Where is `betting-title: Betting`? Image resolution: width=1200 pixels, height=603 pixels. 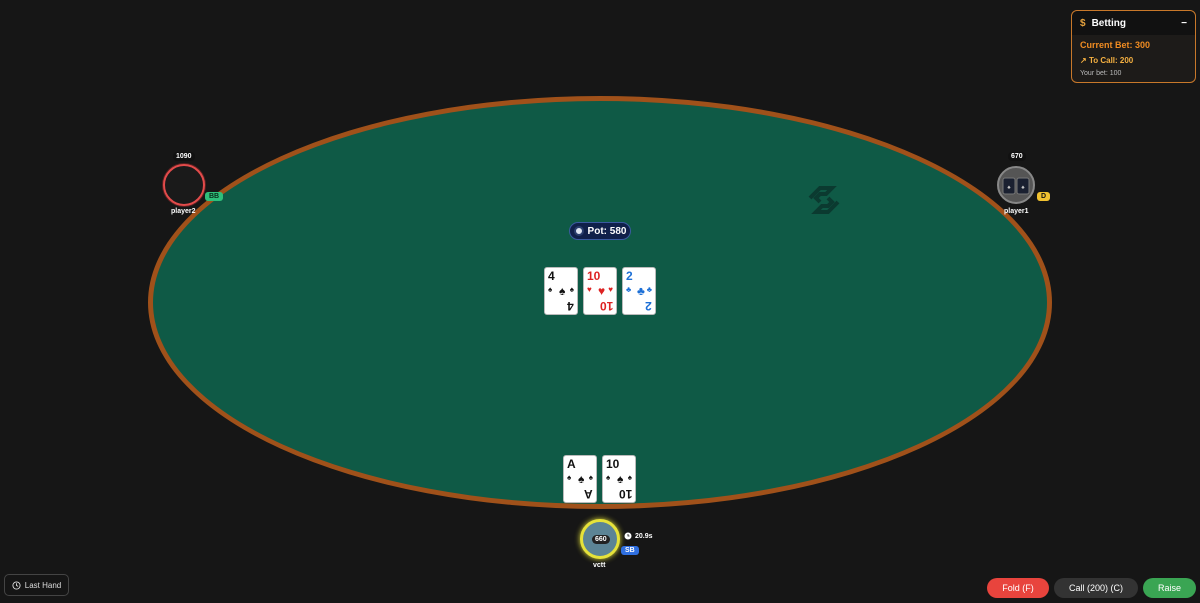 betting-title: Betting is located at coordinates (1109, 23).